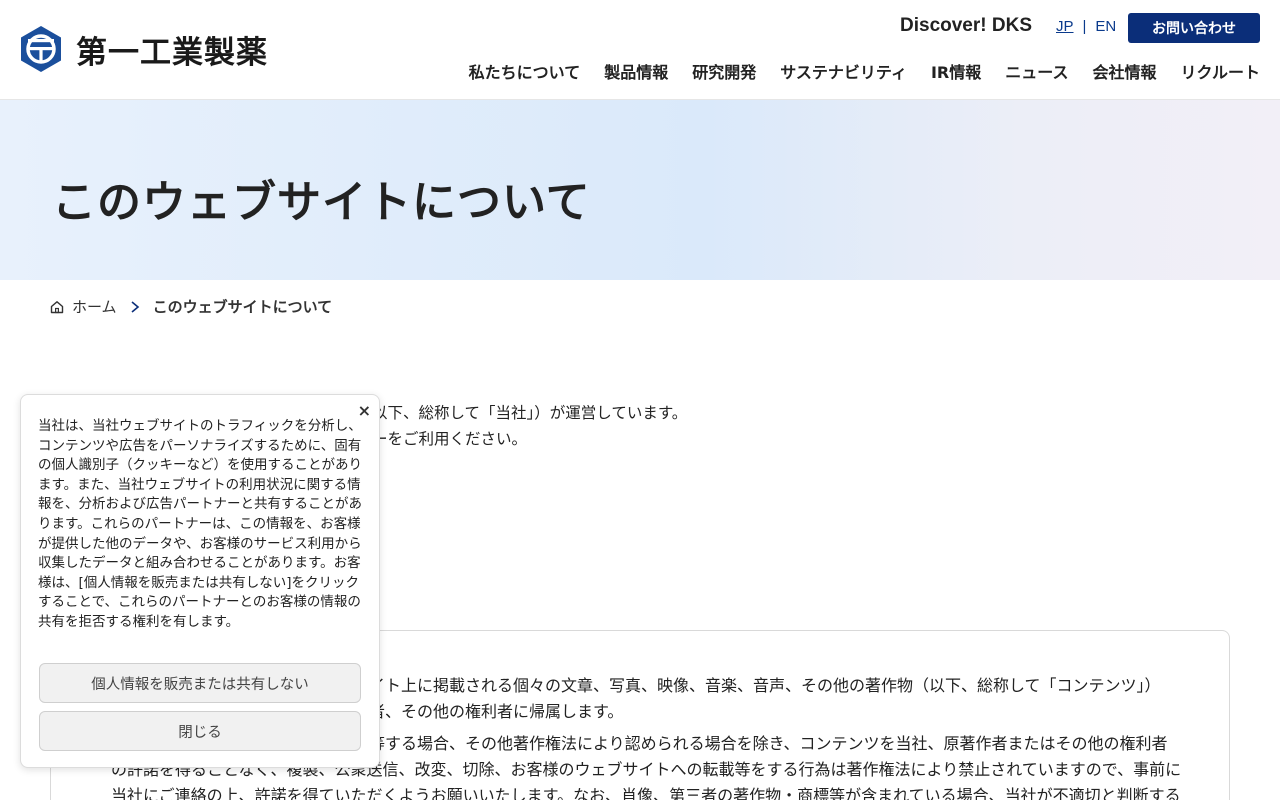  I want to click on breadcrumb: ホーム このウェブサイトについて, so click(191, 306).